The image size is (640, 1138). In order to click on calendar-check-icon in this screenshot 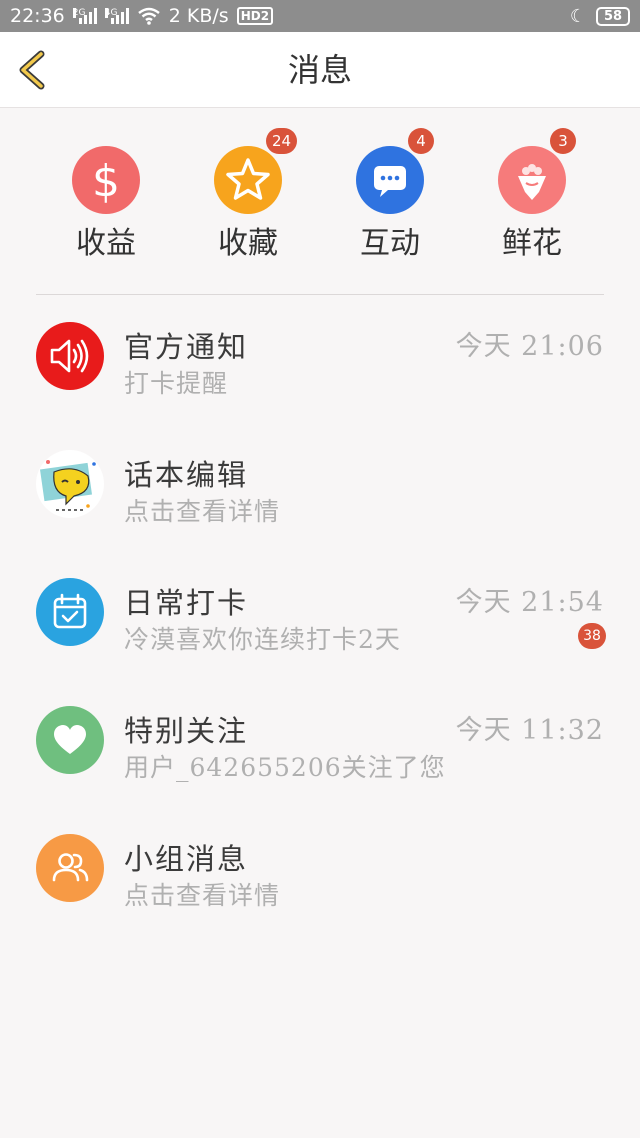, I will do `click(70, 612)`.